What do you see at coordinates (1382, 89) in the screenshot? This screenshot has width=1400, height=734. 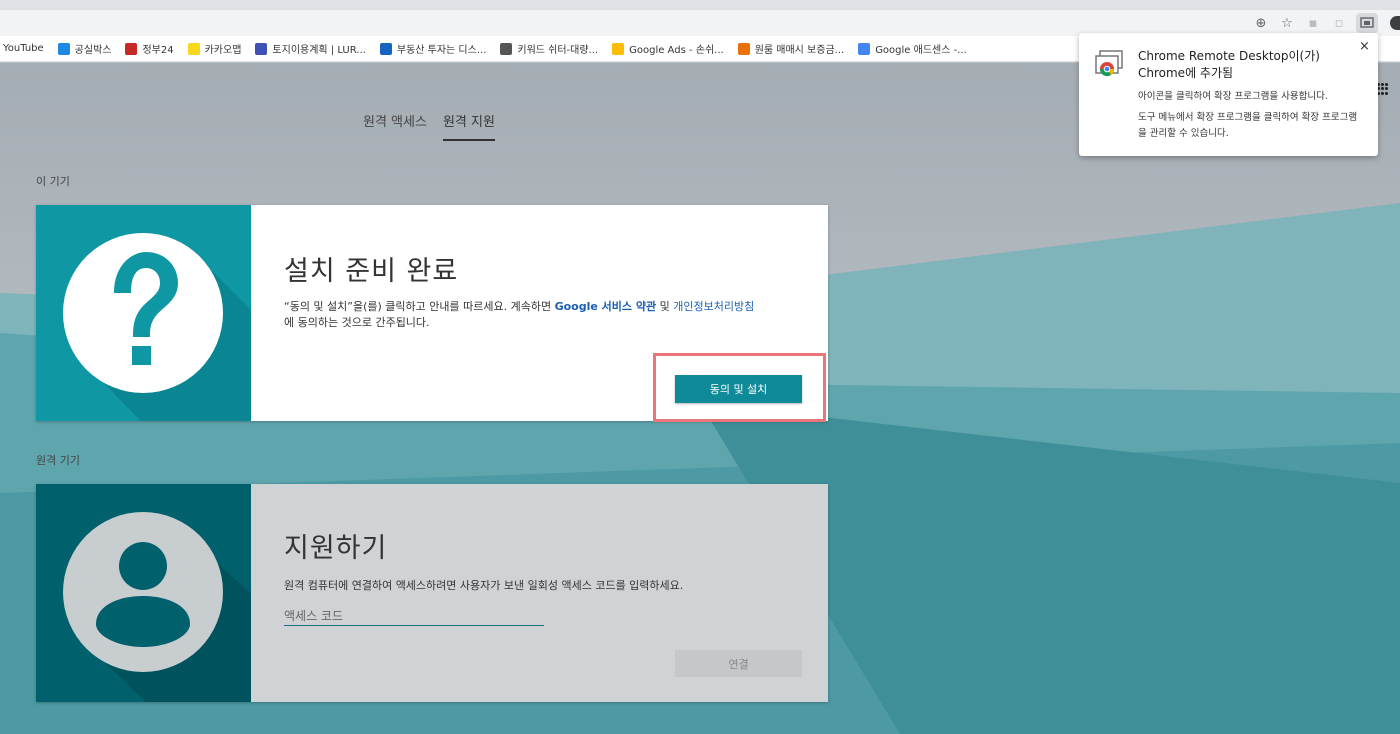 I see `apps-grid-icon` at bounding box center [1382, 89].